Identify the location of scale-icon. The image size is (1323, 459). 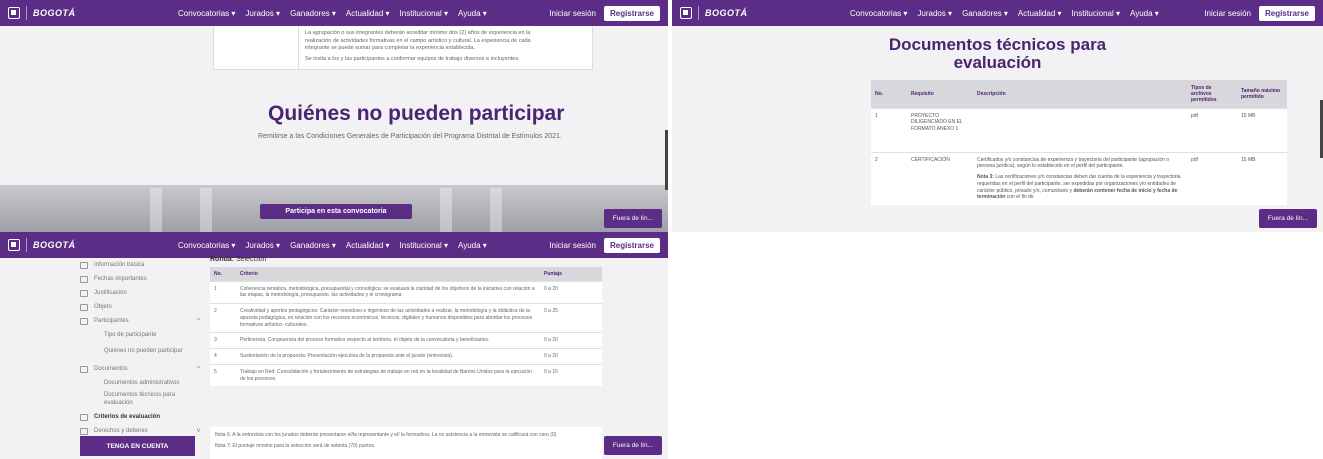
(84, 431).